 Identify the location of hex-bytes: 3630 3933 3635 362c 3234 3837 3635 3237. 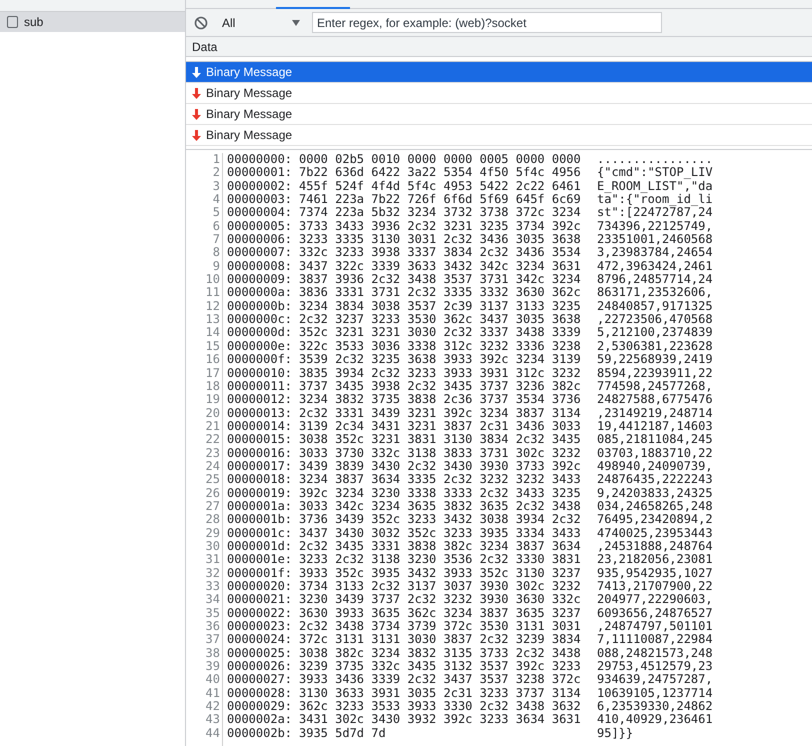
(440, 613).